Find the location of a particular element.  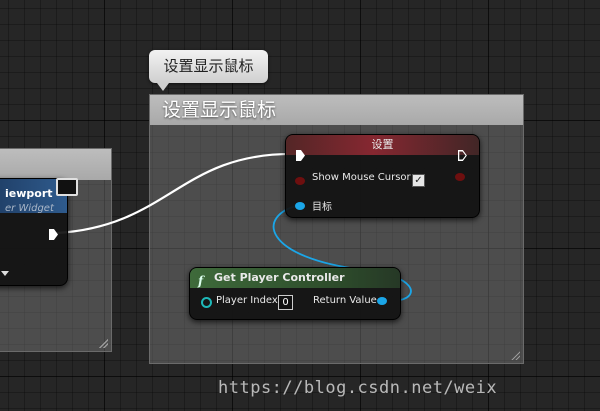

watermark: https://blog.csdn.net/weix is located at coordinates (358, 388).